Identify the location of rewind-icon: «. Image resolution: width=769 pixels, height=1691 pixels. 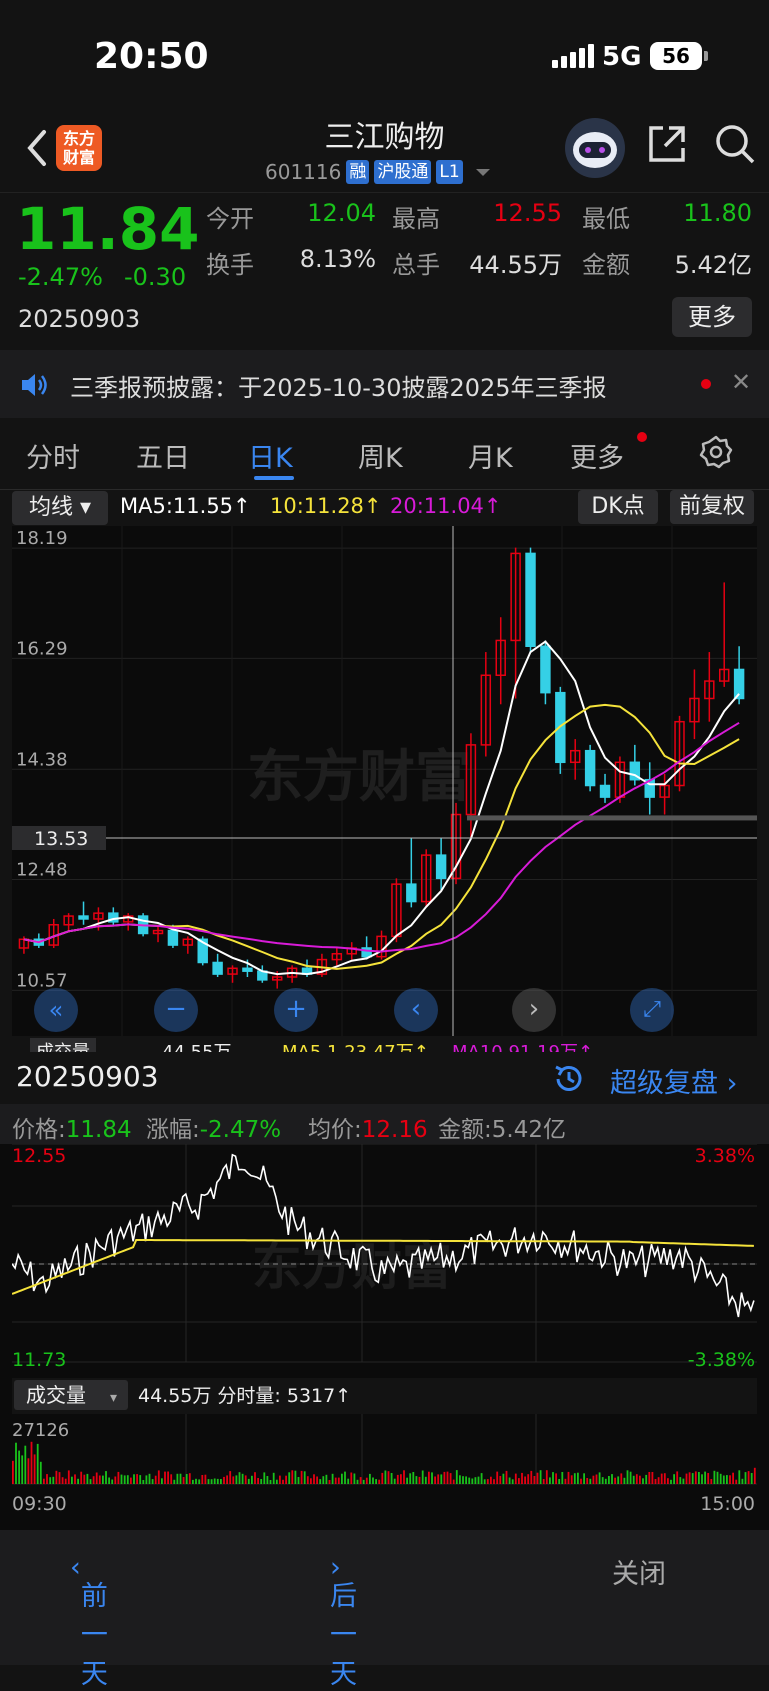
(56, 1010).